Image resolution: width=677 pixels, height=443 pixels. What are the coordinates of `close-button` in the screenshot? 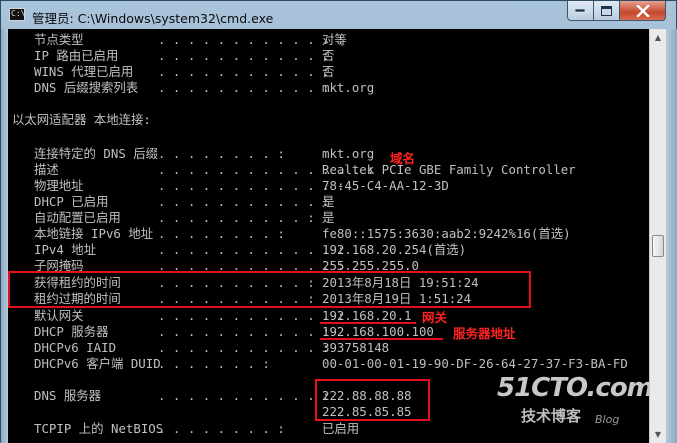 It's located at (642, 11).